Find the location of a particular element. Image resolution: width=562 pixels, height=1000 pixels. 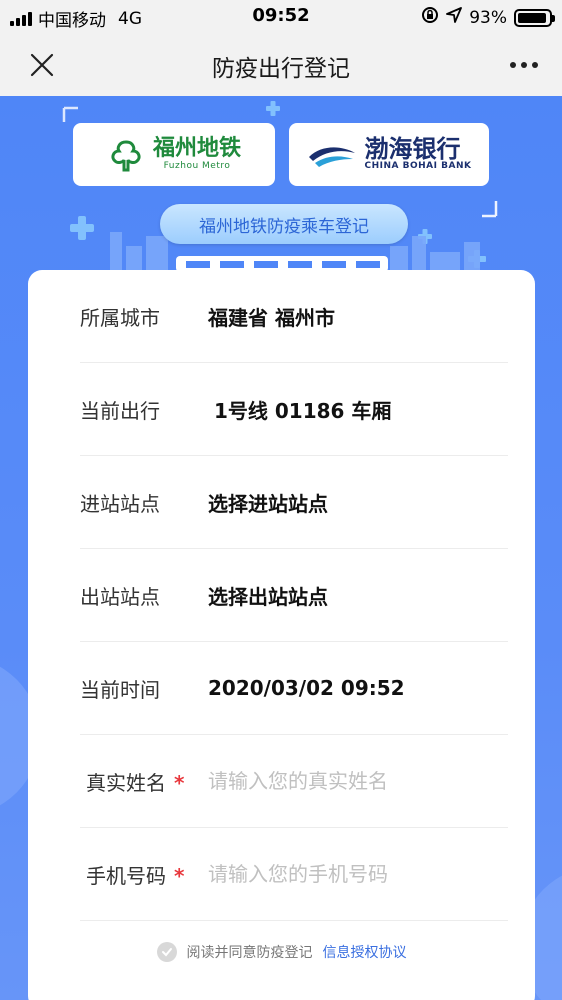

agreement-row: 阅读并同意防疫登记 信息授权协议 is located at coordinates (281, 952).